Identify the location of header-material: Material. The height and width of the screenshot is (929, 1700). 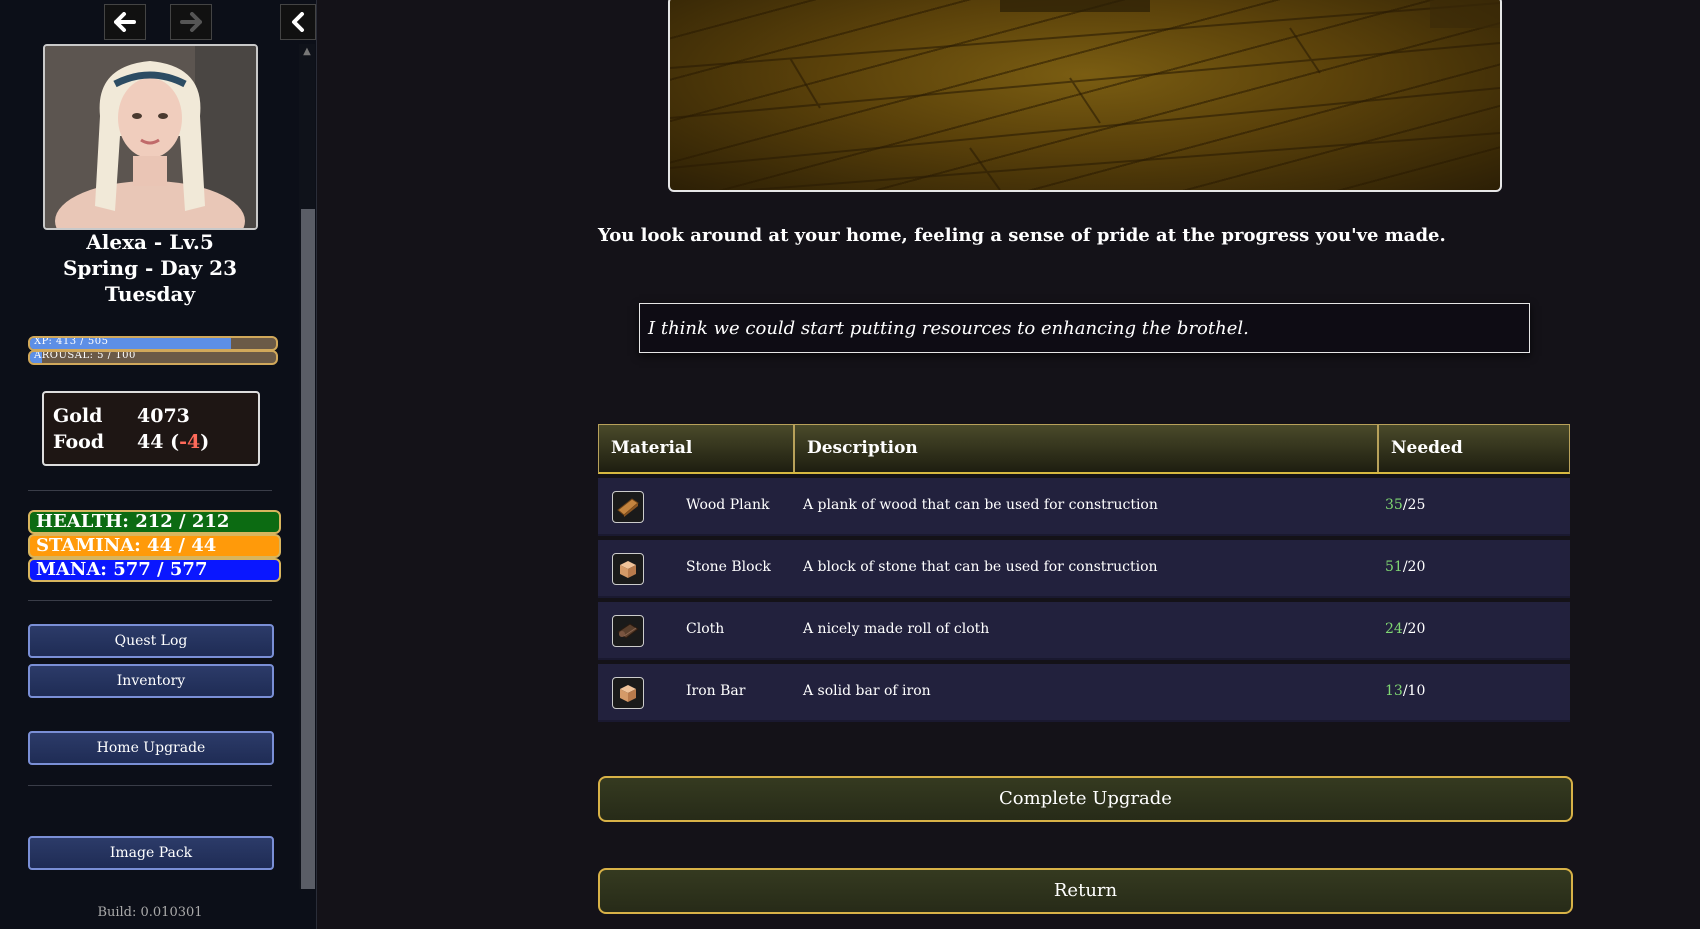
(652, 448).